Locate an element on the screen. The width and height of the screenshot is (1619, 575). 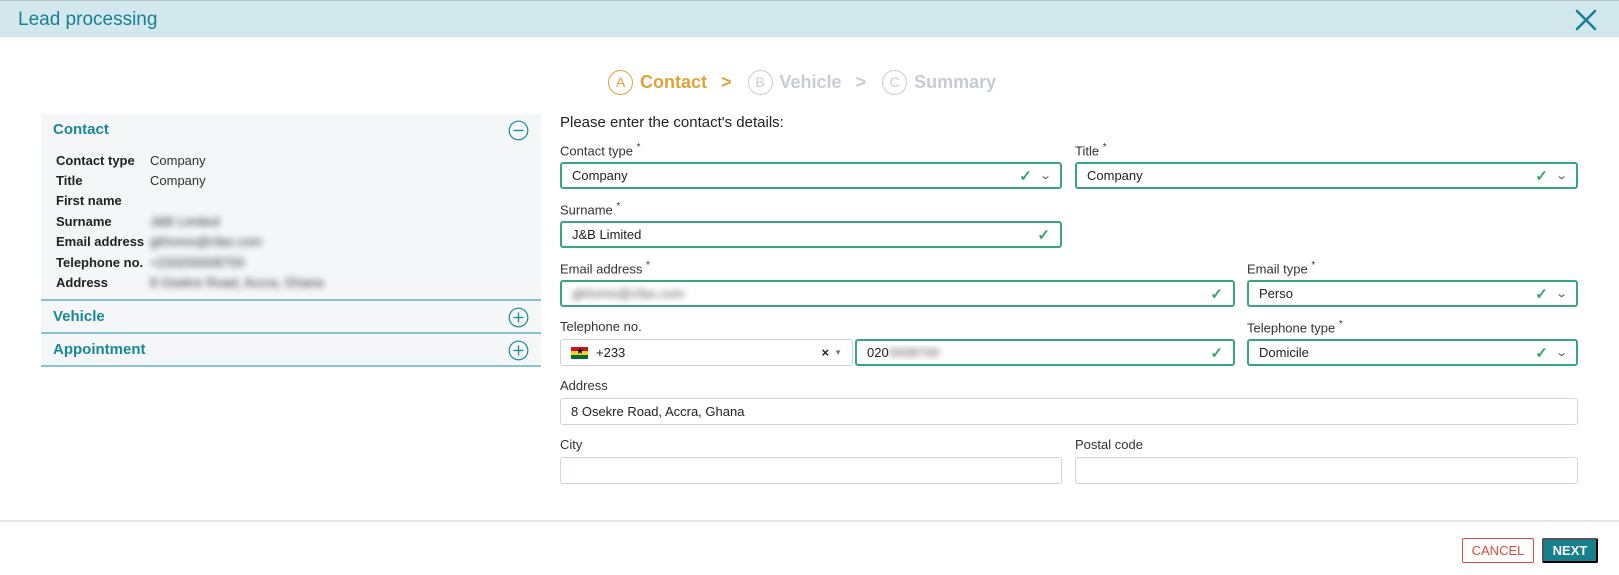
step-letter: A is located at coordinates (620, 82).